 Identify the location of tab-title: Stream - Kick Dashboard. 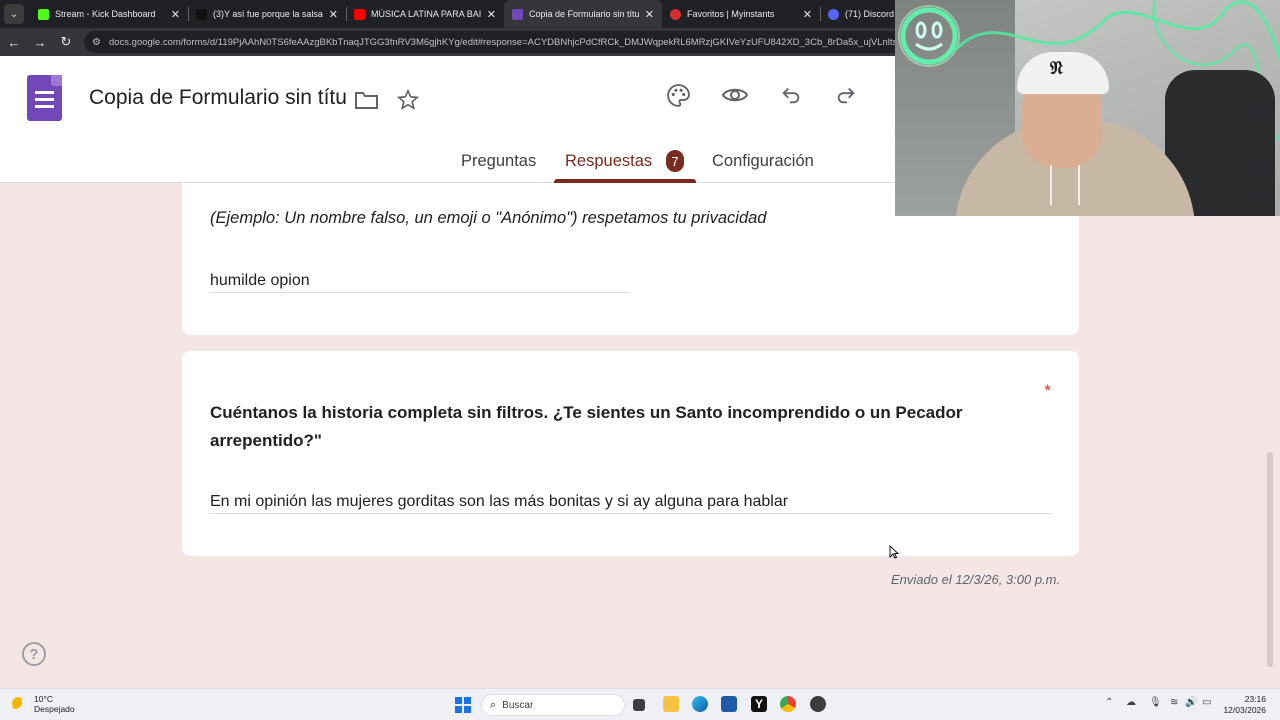
(105, 14).